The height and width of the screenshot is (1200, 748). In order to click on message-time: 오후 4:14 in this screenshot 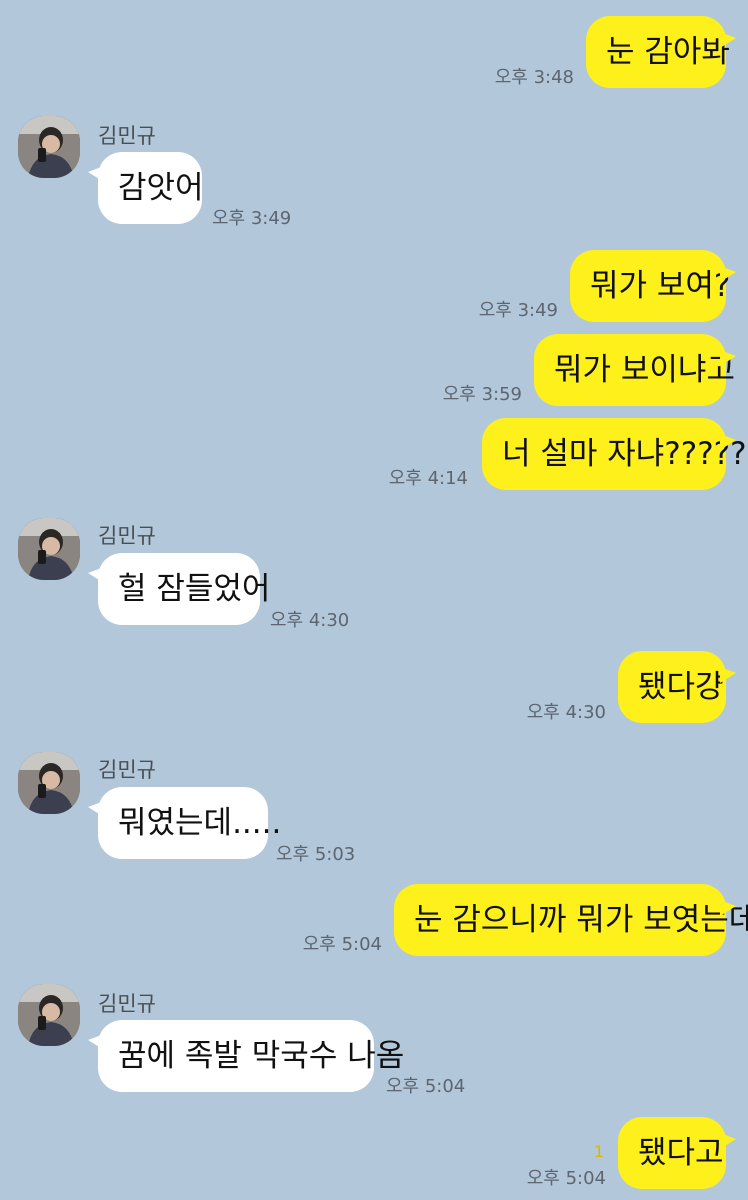, I will do `click(428, 478)`.